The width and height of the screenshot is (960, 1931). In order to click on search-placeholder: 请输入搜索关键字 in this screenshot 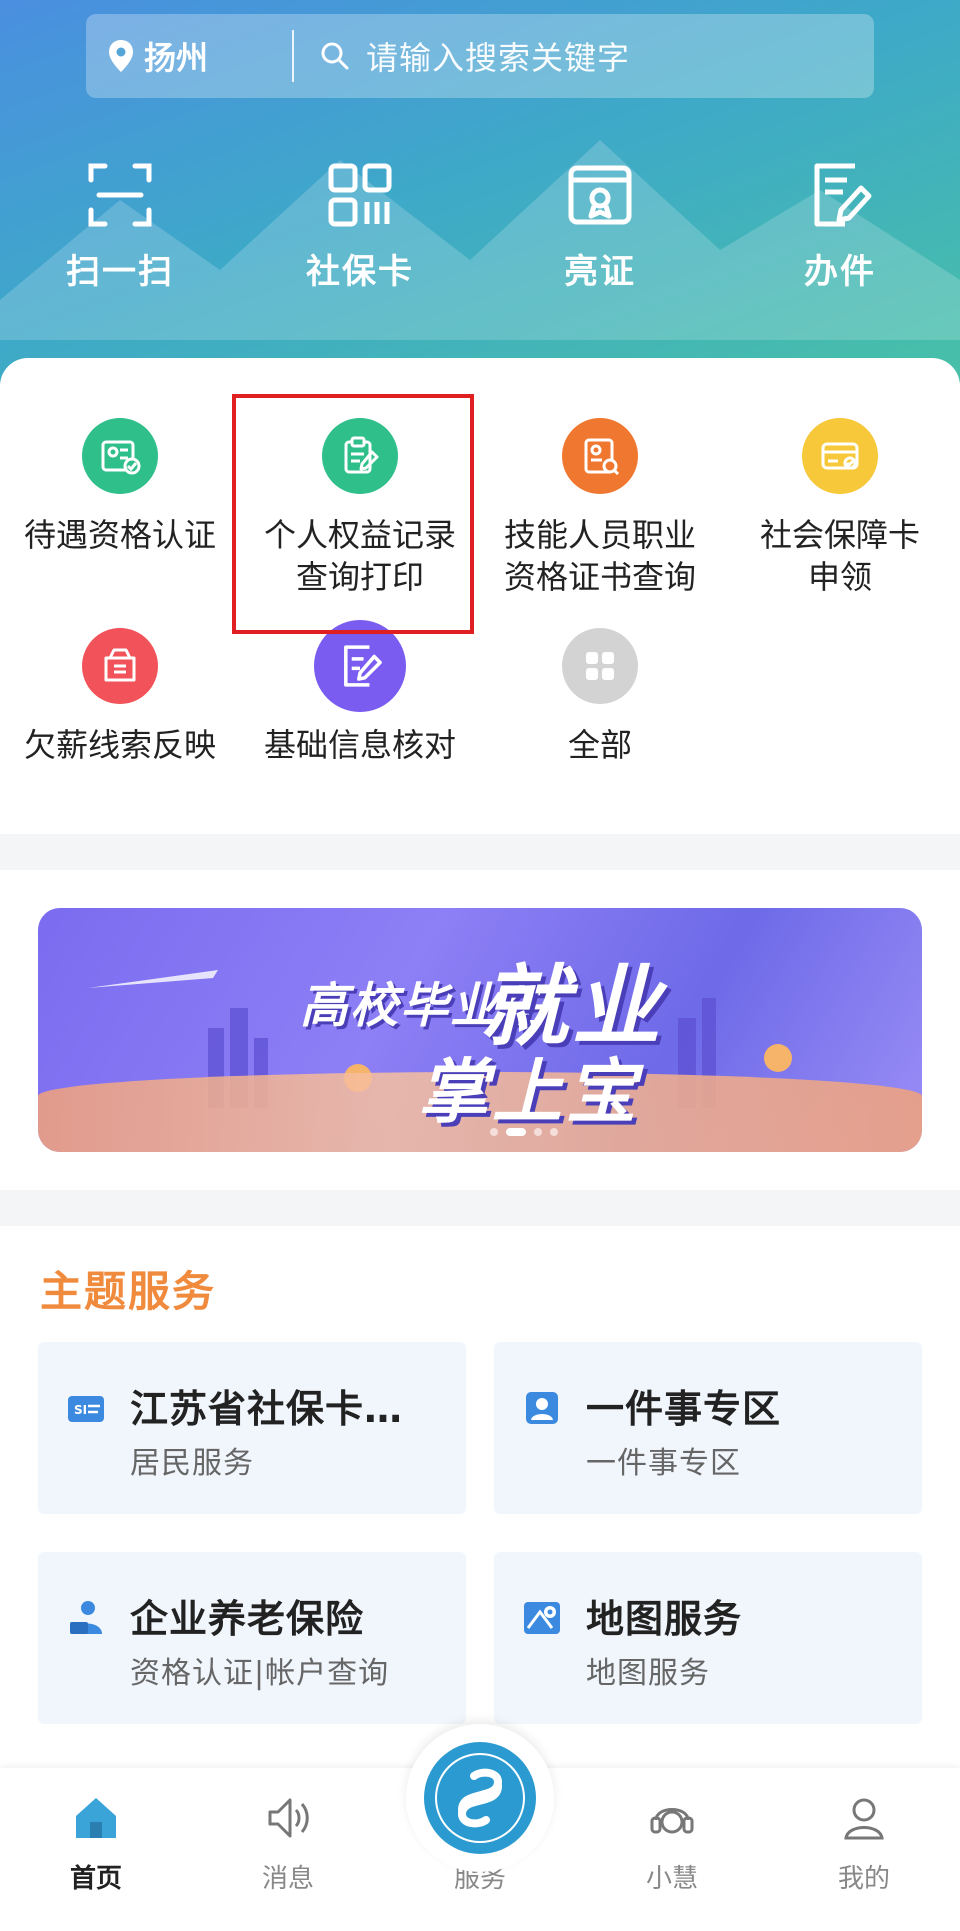, I will do `click(498, 58)`.